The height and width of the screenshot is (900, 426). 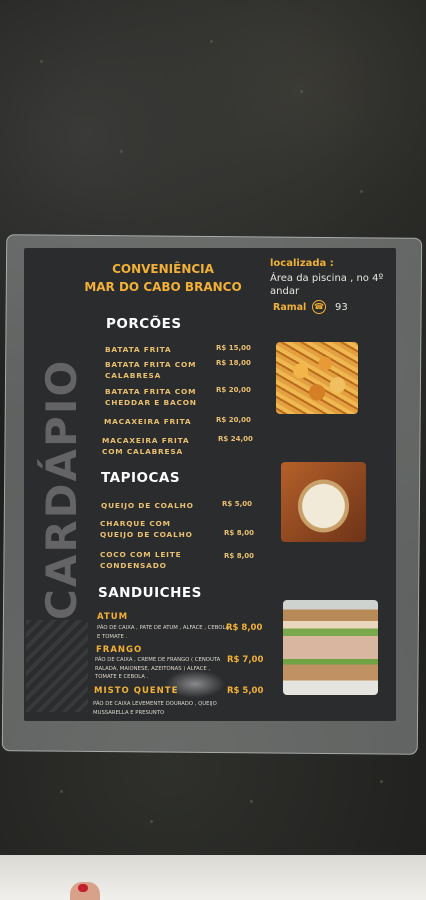 I want to click on menu-item-price: R$ 24,00, so click(x=235, y=439).